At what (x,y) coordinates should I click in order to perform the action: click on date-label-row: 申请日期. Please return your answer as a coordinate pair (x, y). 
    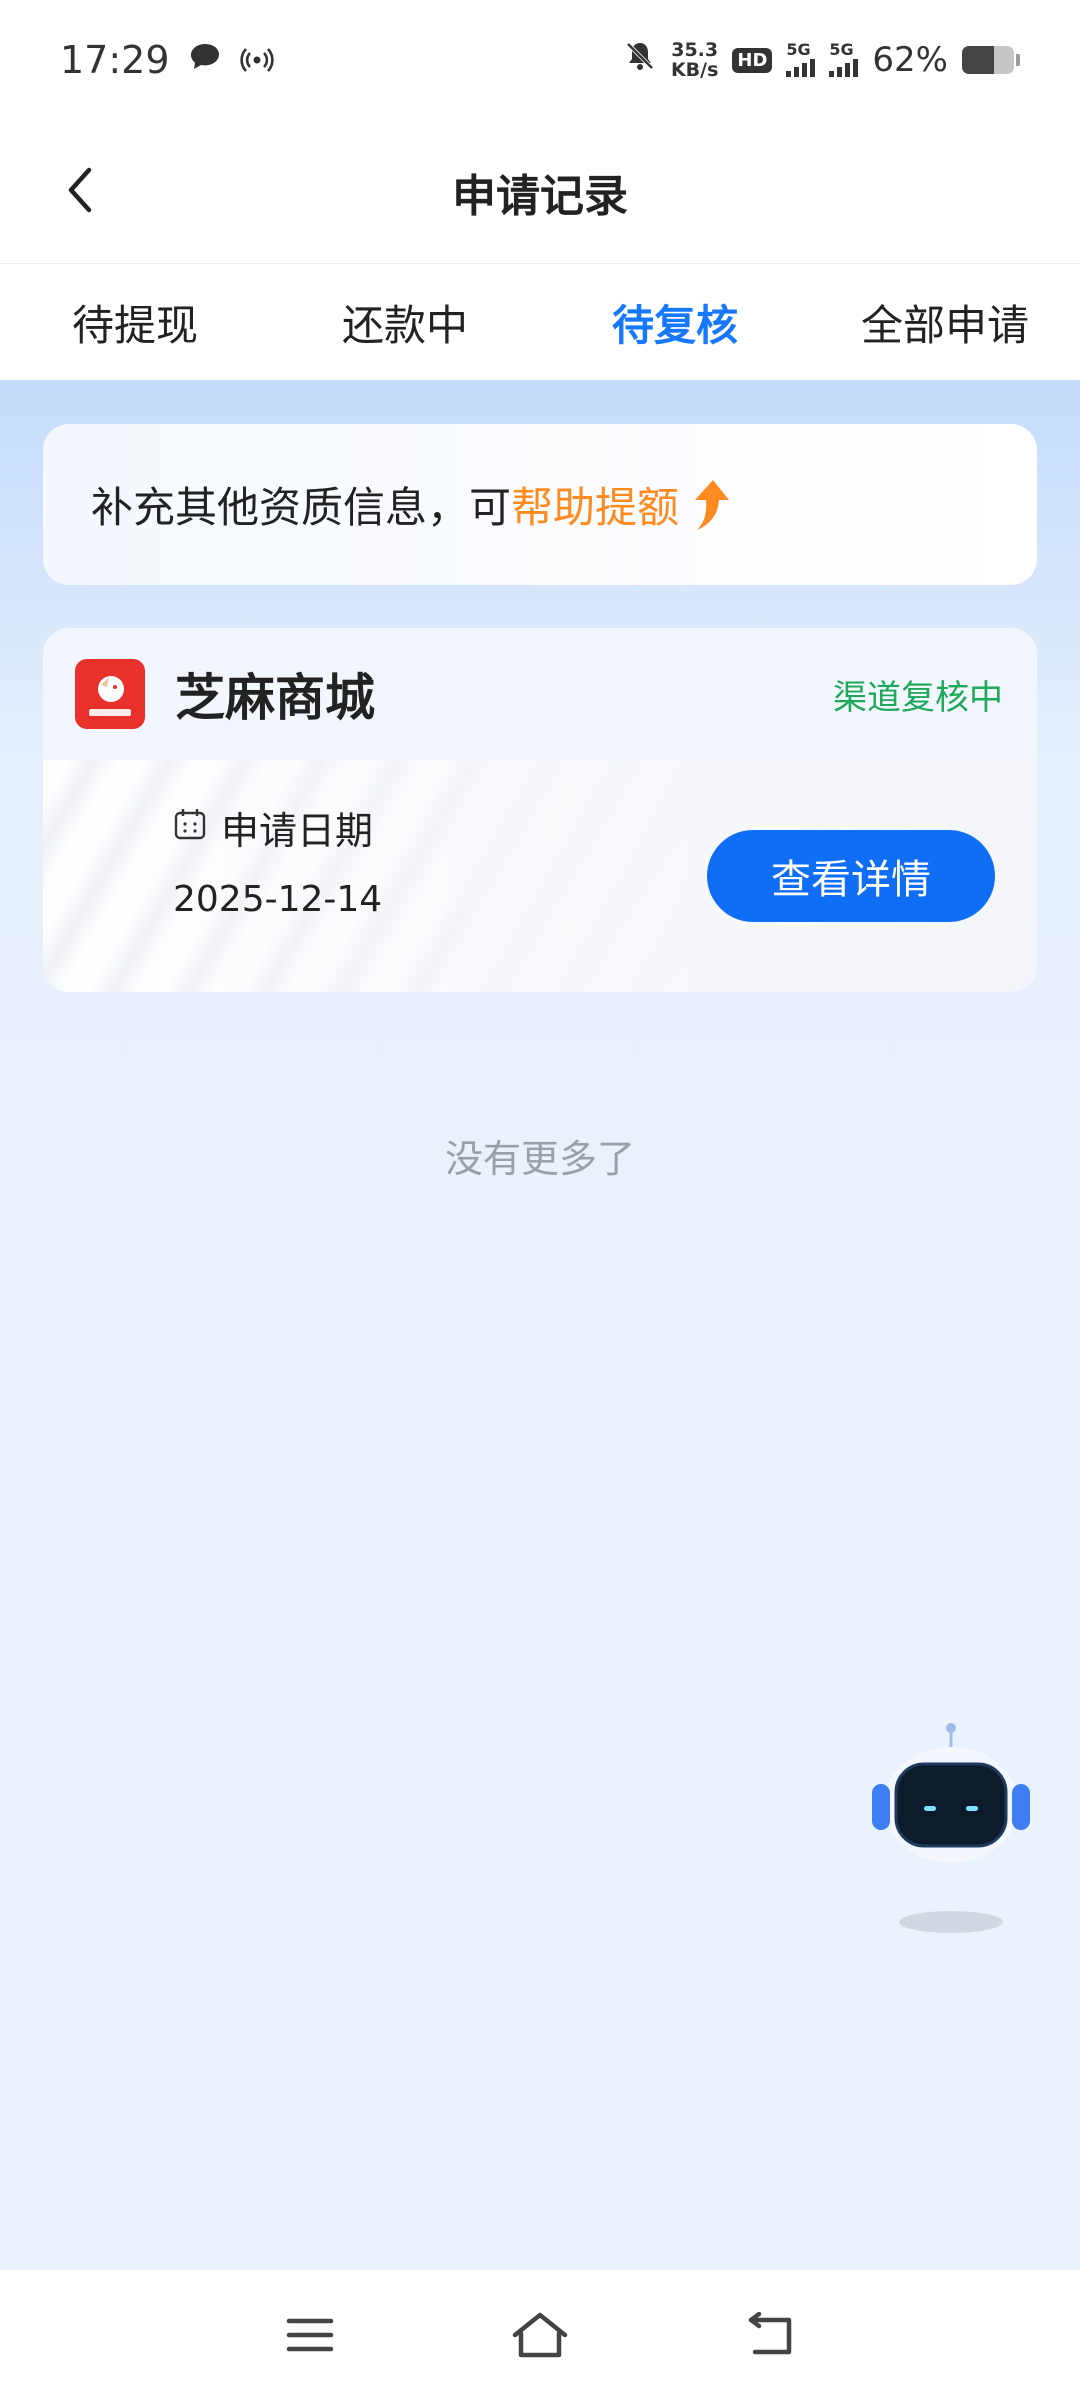
    Looking at the image, I should click on (277, 827).